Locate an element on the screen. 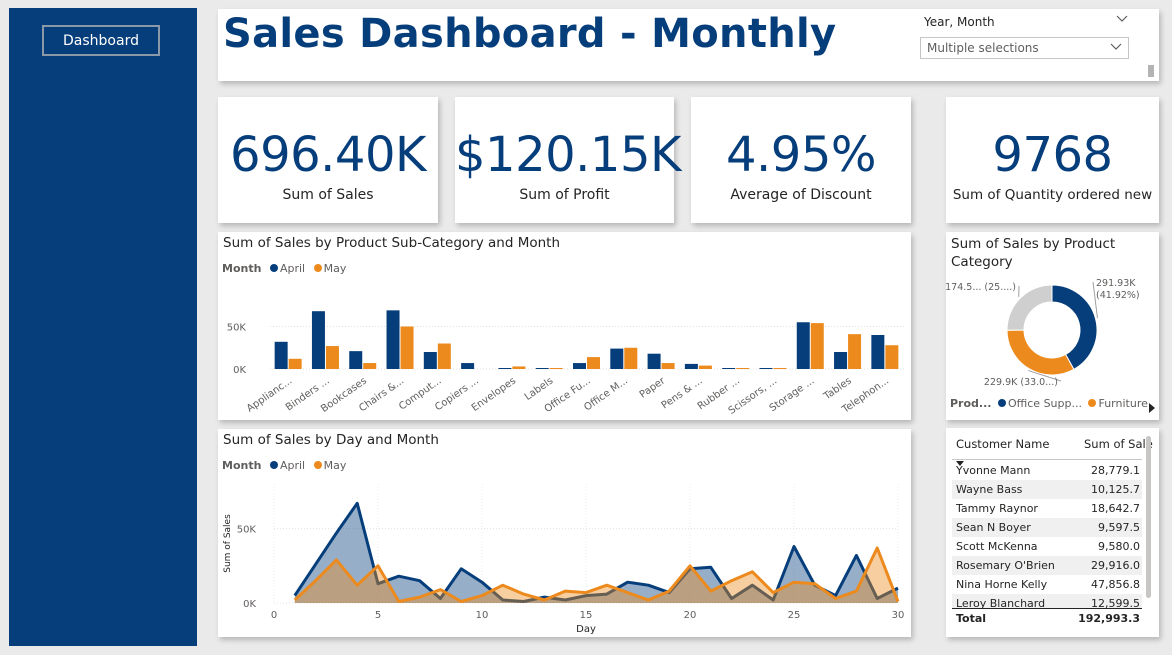 The image size is (1172, 655). kpi-label: Average of Discount is located at coordinates (801, 195).